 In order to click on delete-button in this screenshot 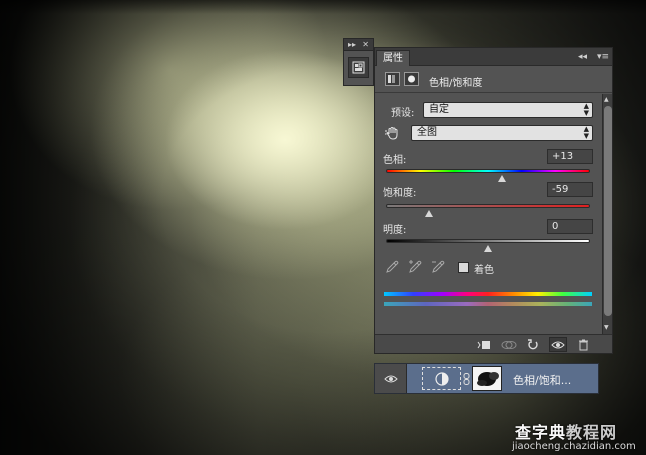, I will do `click(583, 344)`.